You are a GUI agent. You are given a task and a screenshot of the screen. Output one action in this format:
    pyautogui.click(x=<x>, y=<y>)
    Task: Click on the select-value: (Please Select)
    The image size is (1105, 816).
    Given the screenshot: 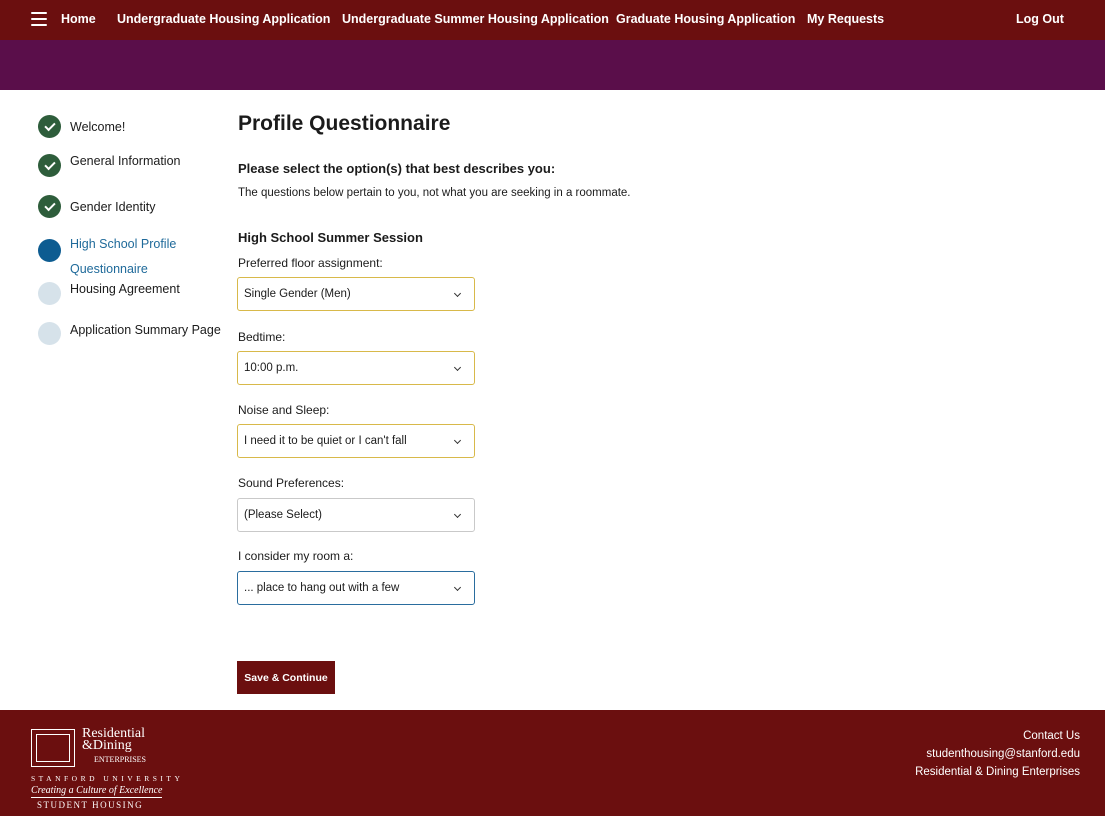 What is the action you would take?
    pyautogui.click(x=283, y=515)
    